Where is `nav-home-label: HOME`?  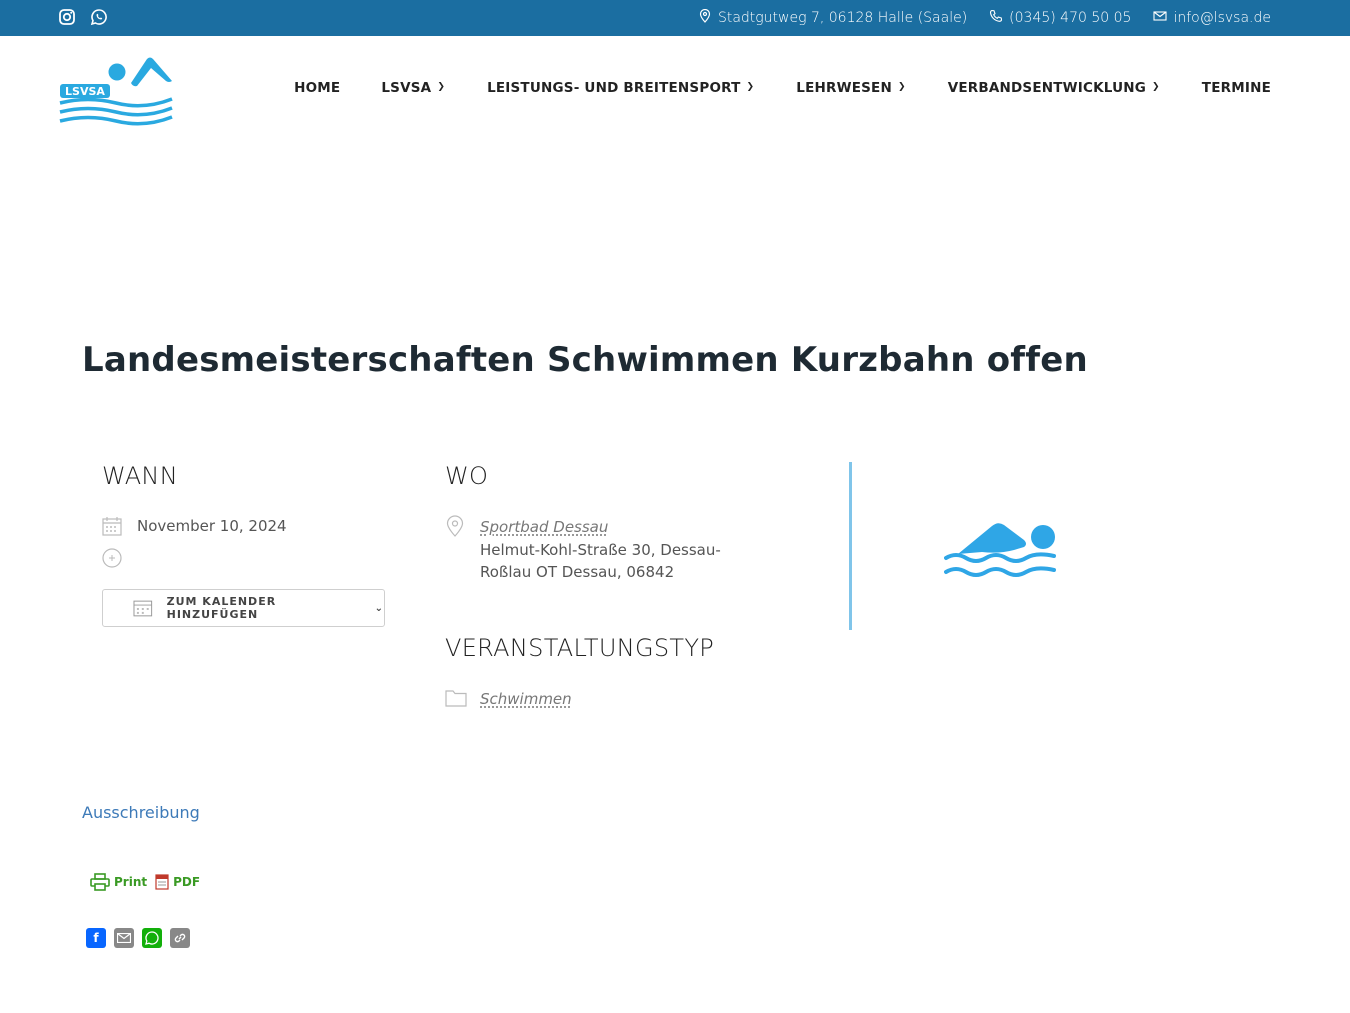
nav-home-label: HOME is located at coordinates (317, 88).